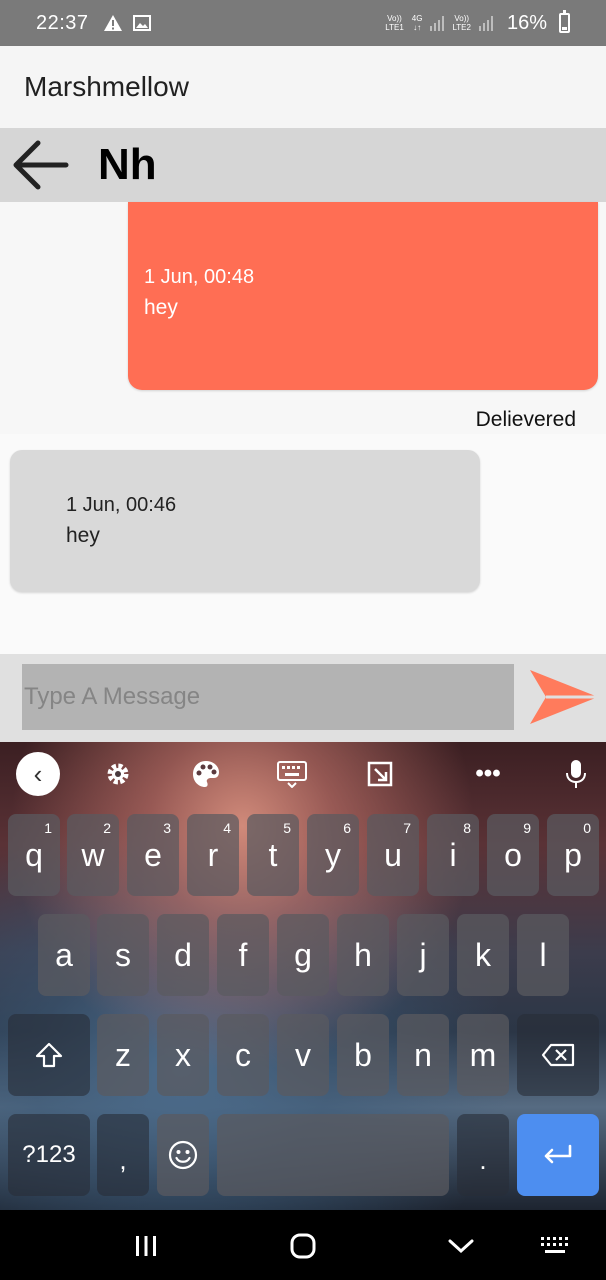 Image resolution: width=606 pixels, height=1280 pixels. I want to click on chat-header: Nh, so click(303, 165).